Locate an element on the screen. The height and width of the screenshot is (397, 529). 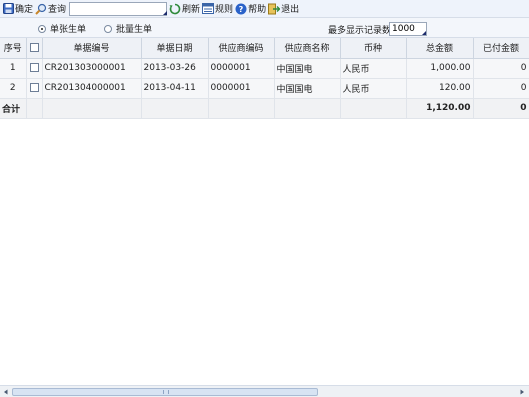
scrollbar-grip-icon is located at coordinates (166, 392).